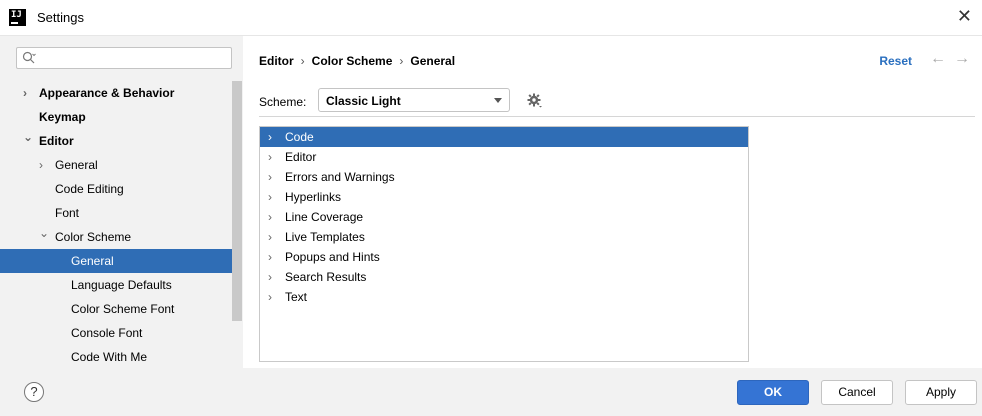 The height and width of the screenshot is (416, 982). What do you see at coordinates (62, 117) in the screenshot?
I see `sidebar-item-label: Keymap` at bounding box center [62, 117].